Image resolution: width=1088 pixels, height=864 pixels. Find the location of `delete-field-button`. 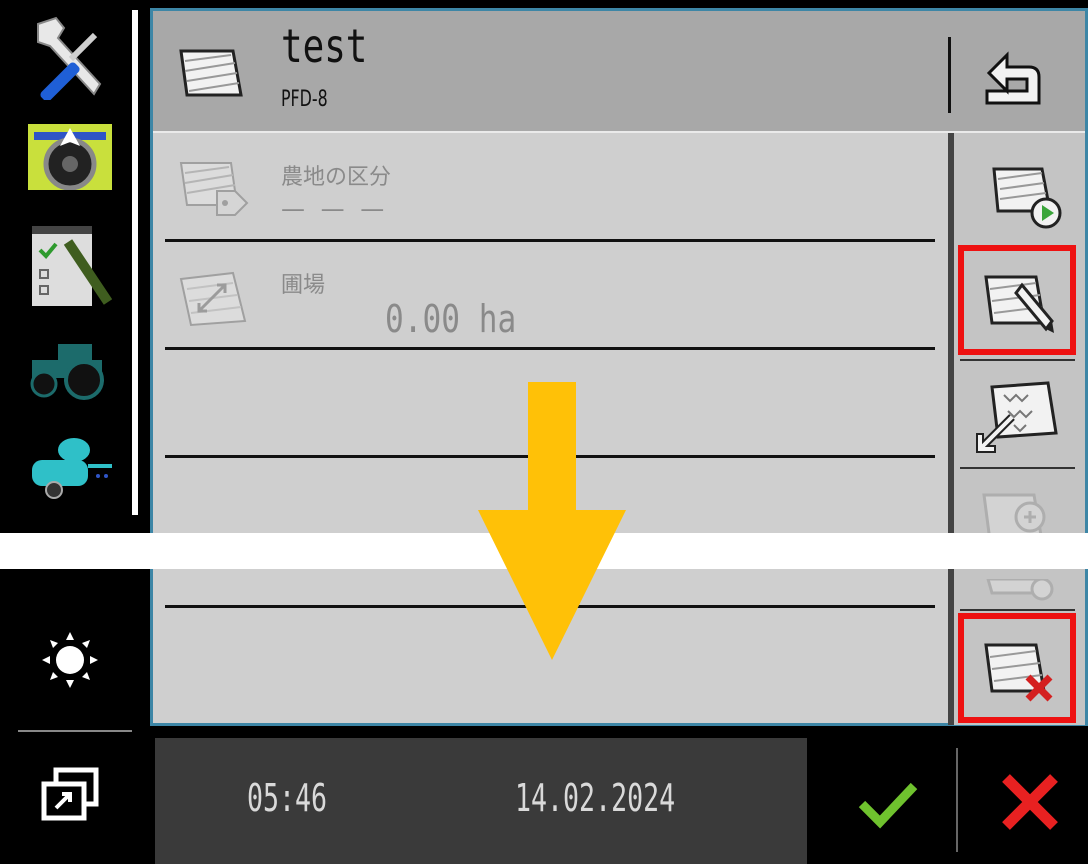

delete-field-button is located at coordinates (1017, 668).